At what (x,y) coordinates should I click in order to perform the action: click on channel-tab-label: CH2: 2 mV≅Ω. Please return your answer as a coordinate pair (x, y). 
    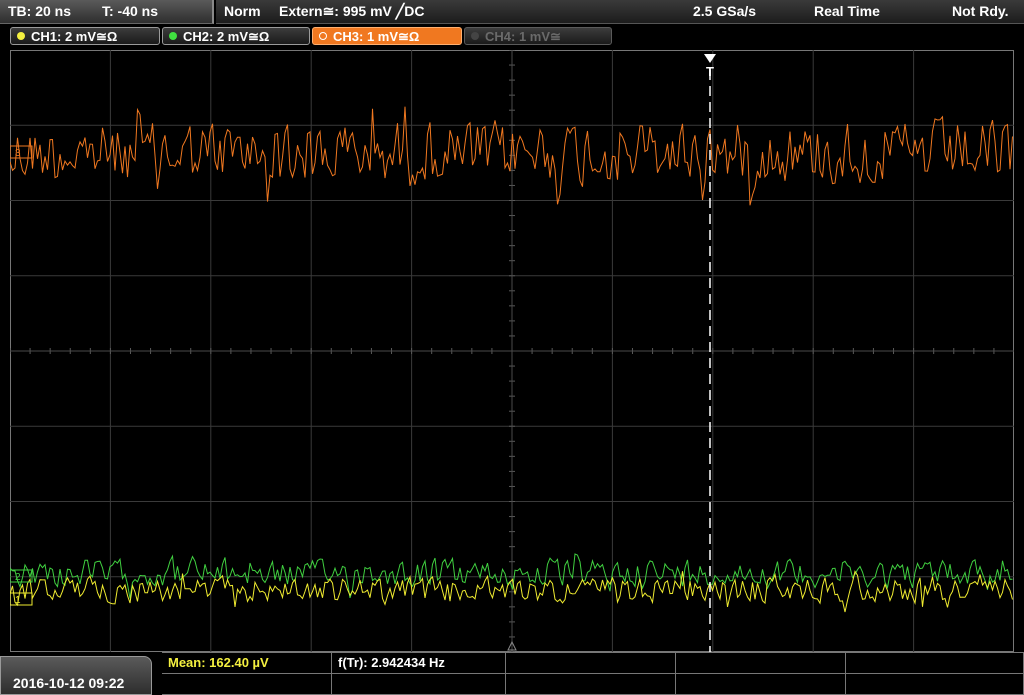
    Looking at the image, I should click on (226, 36).